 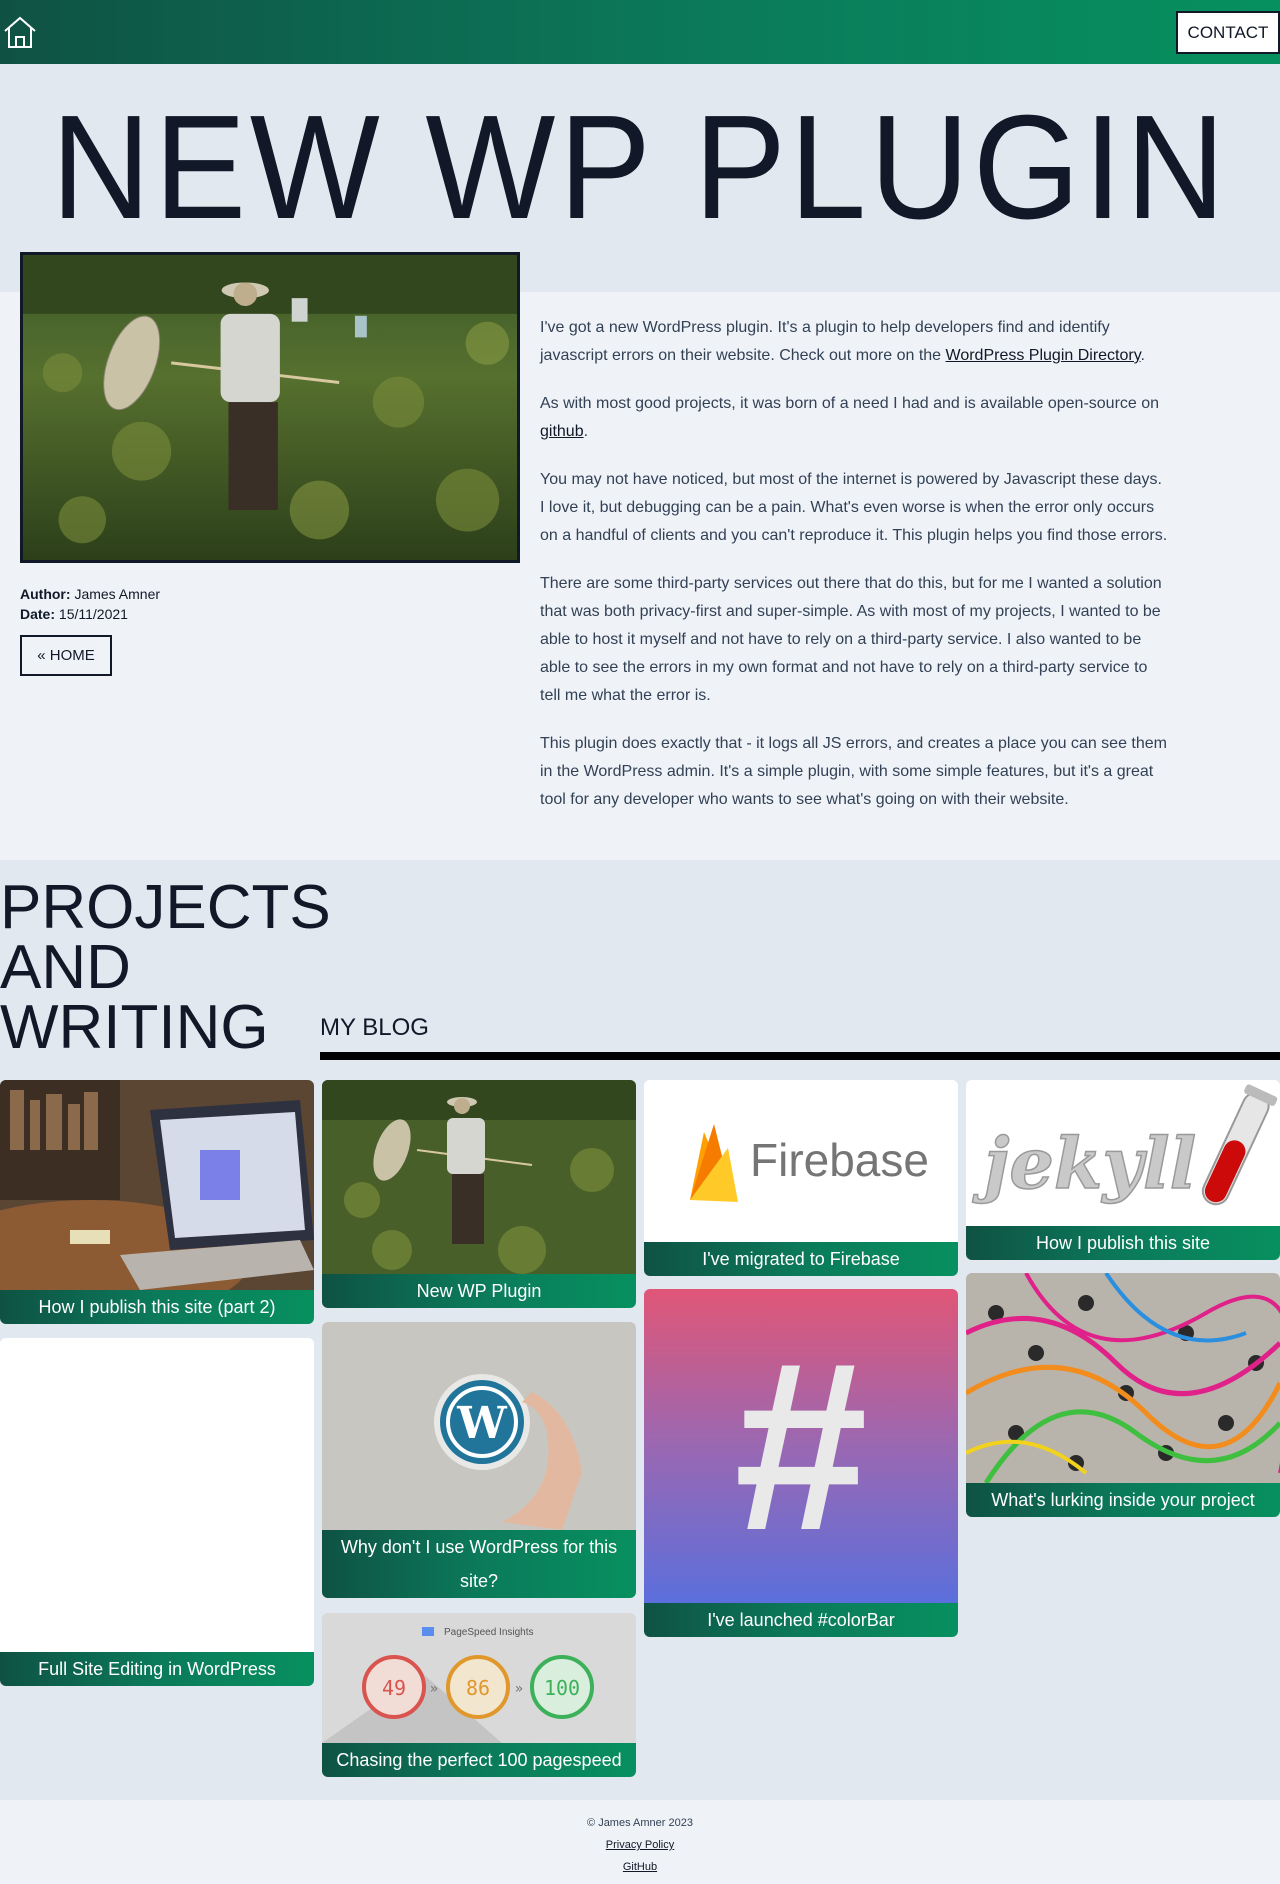 What do you see at coordinates (157, 1185) in the screenshot?
I see `card-image-laptop` at bounding box center [157, 1185].